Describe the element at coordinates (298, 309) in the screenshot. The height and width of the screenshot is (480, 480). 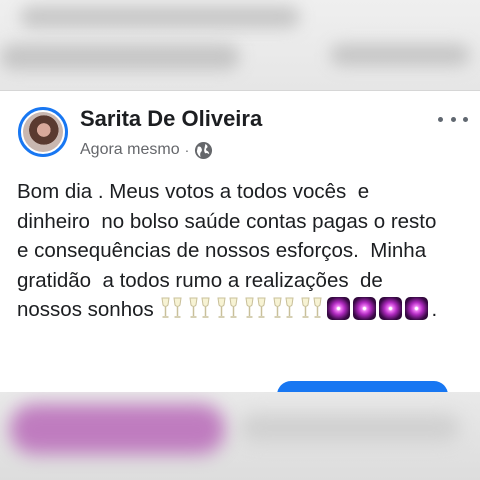
I see `emoji-sequence: .` at that location.